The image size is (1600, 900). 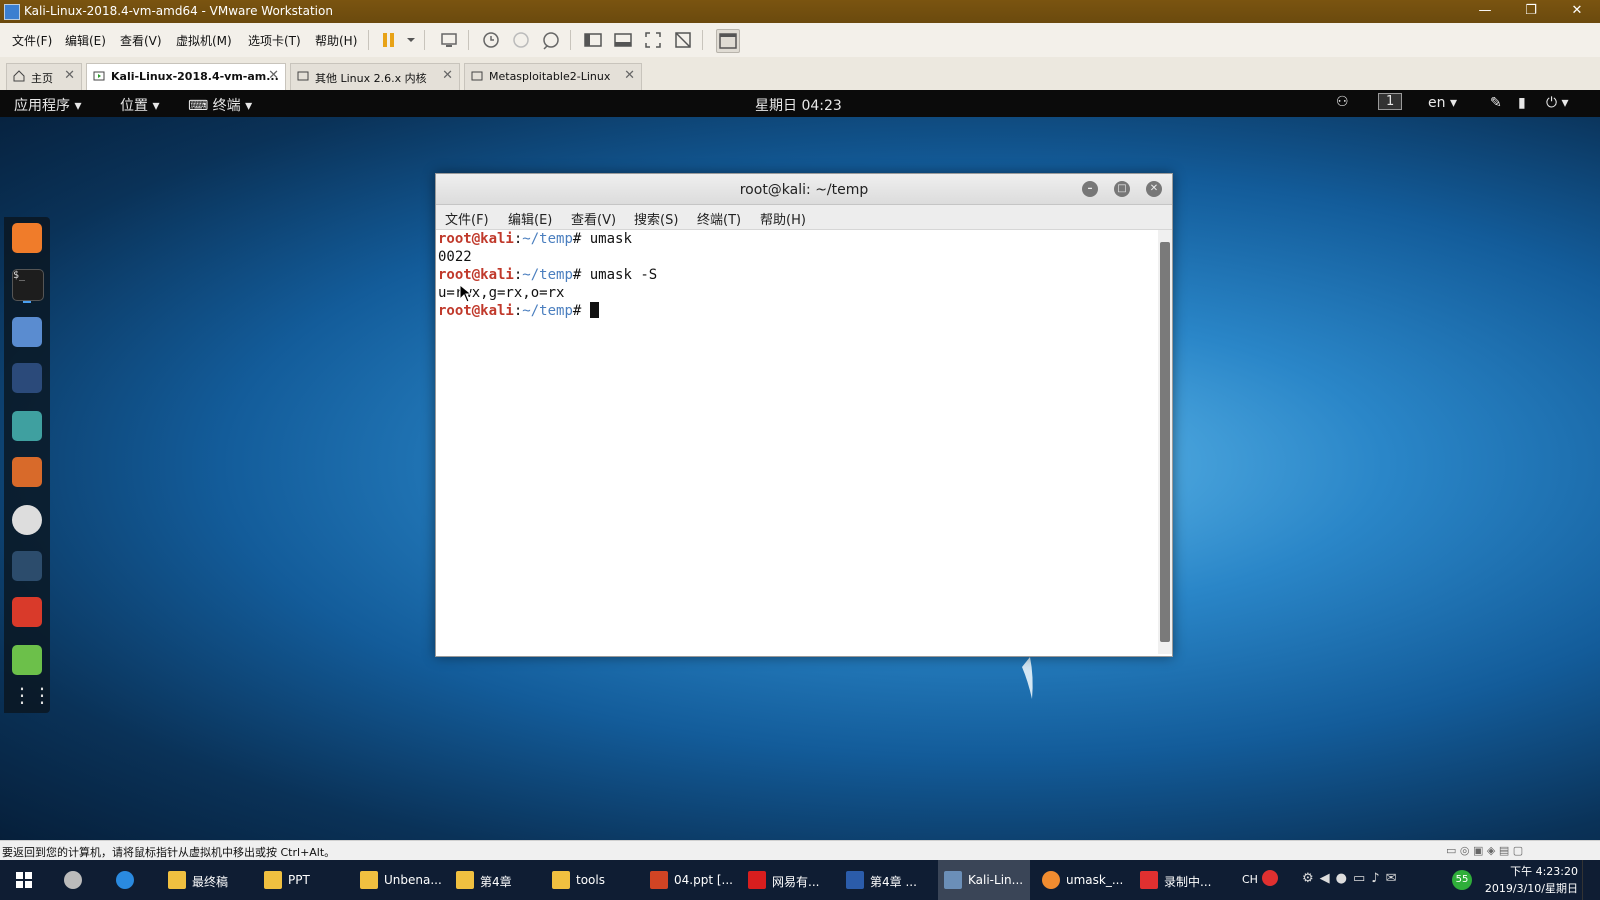 What do you see at coordinates (207, 880) in the screenshot?
I see `taskbar-item: 最终稿` at bounding box center [207, 880].